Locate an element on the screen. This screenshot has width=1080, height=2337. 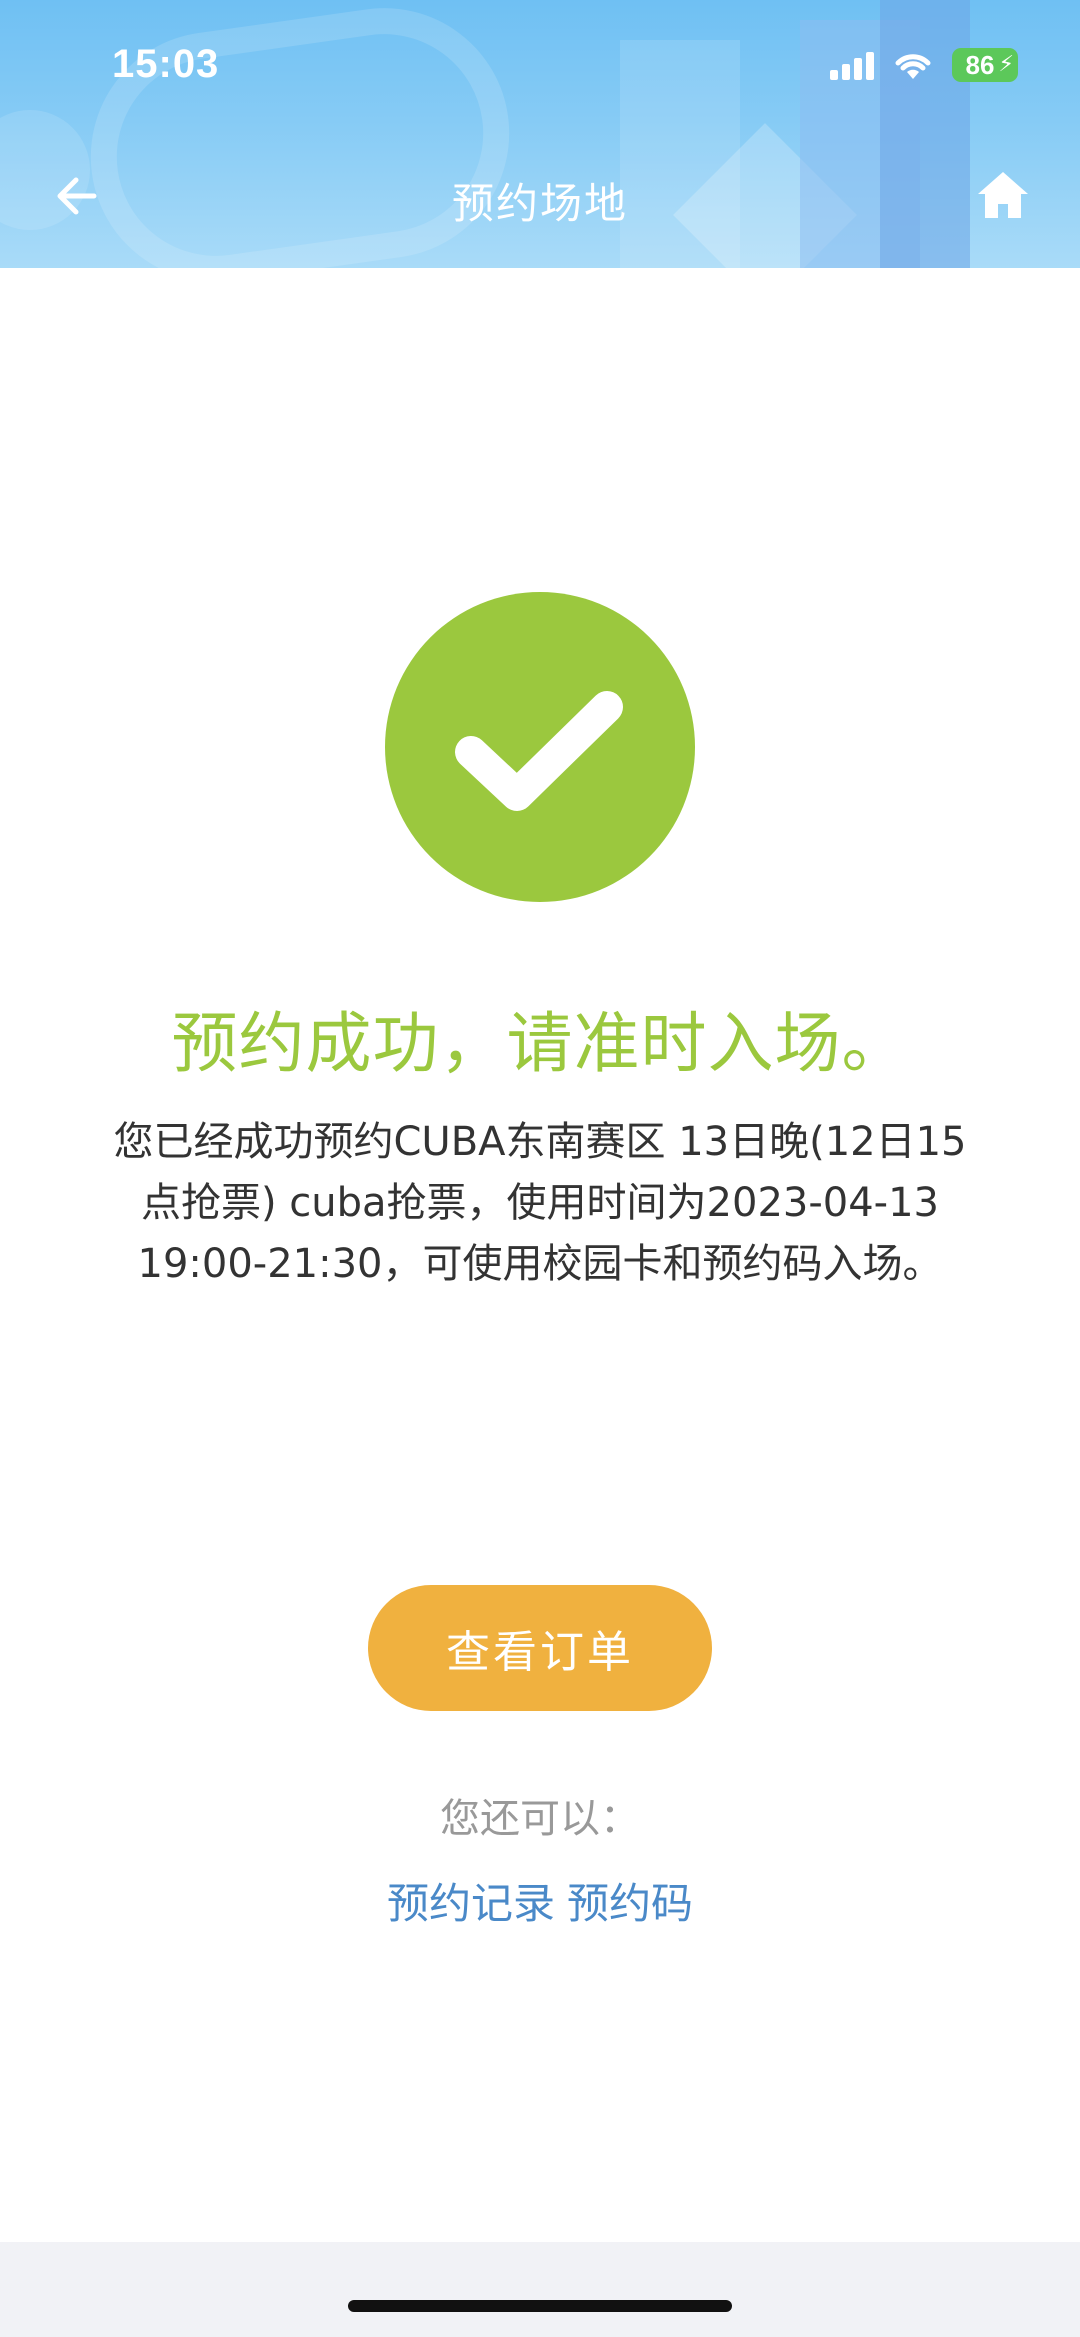
bottom-bar is located at coordinates (540, 2289).